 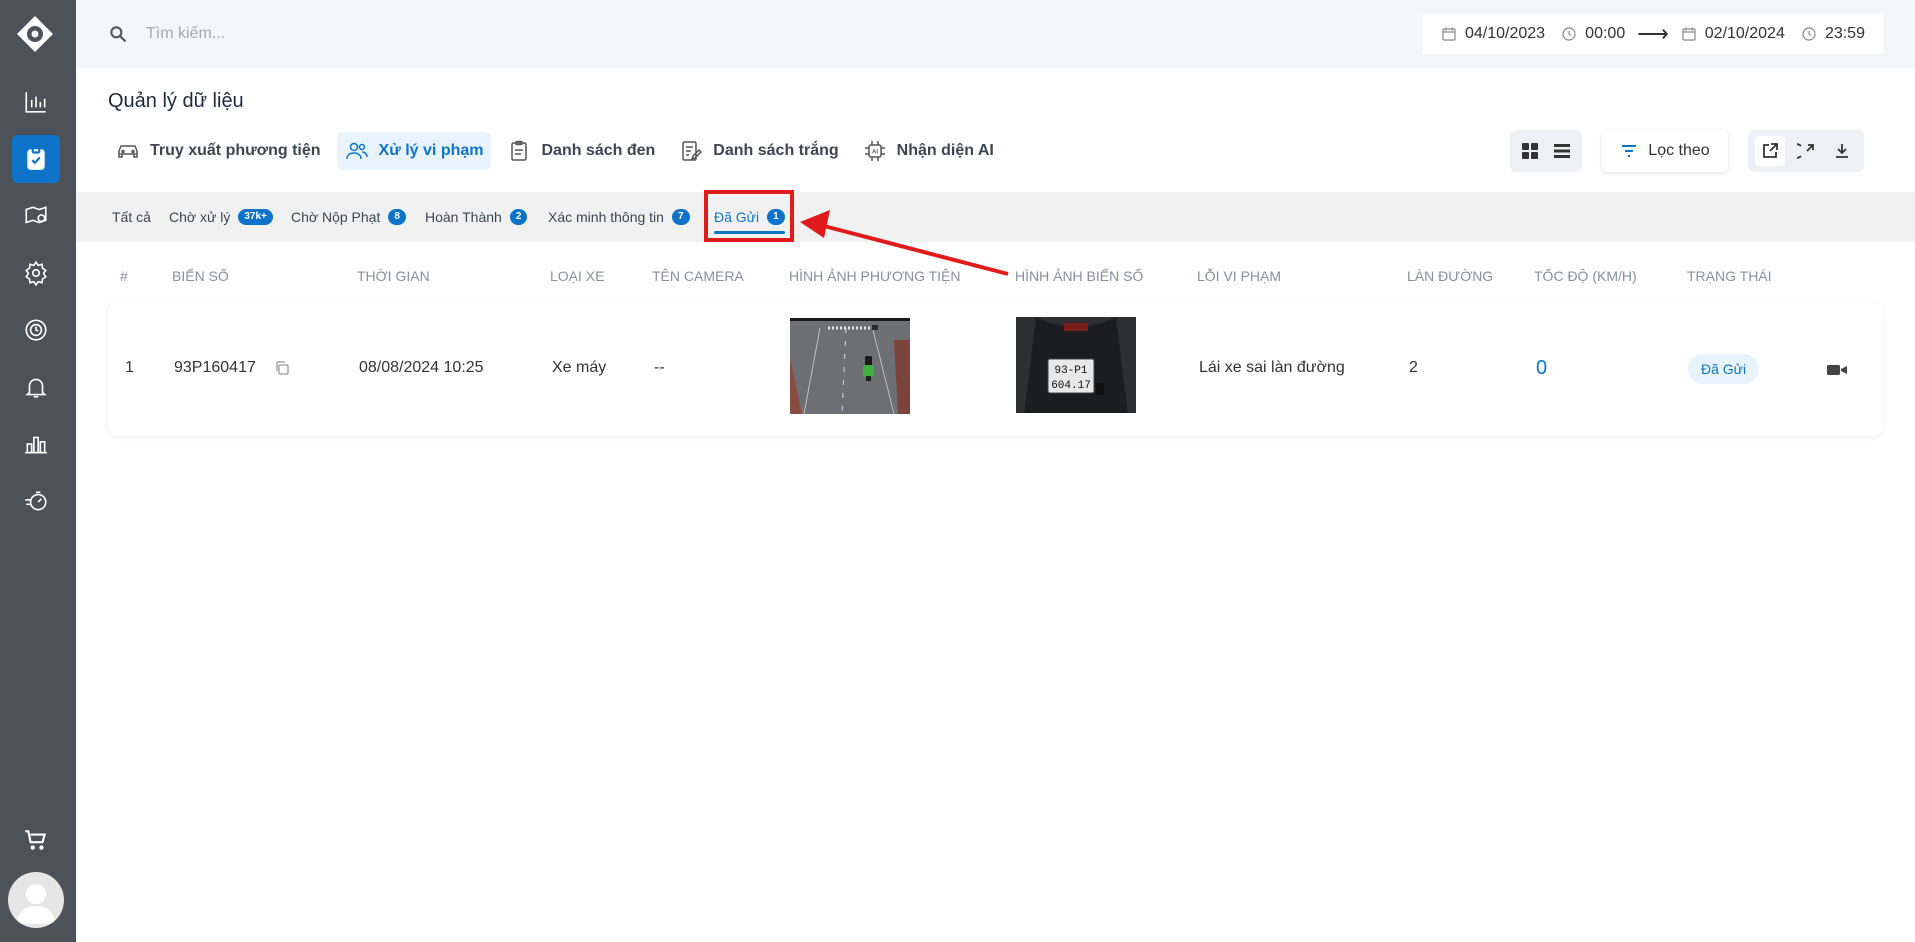 What do you see at coordinates (131, 217) in the screenshot?
I see `status-tab-all: Tất cả` at bounding box center [131, 217].